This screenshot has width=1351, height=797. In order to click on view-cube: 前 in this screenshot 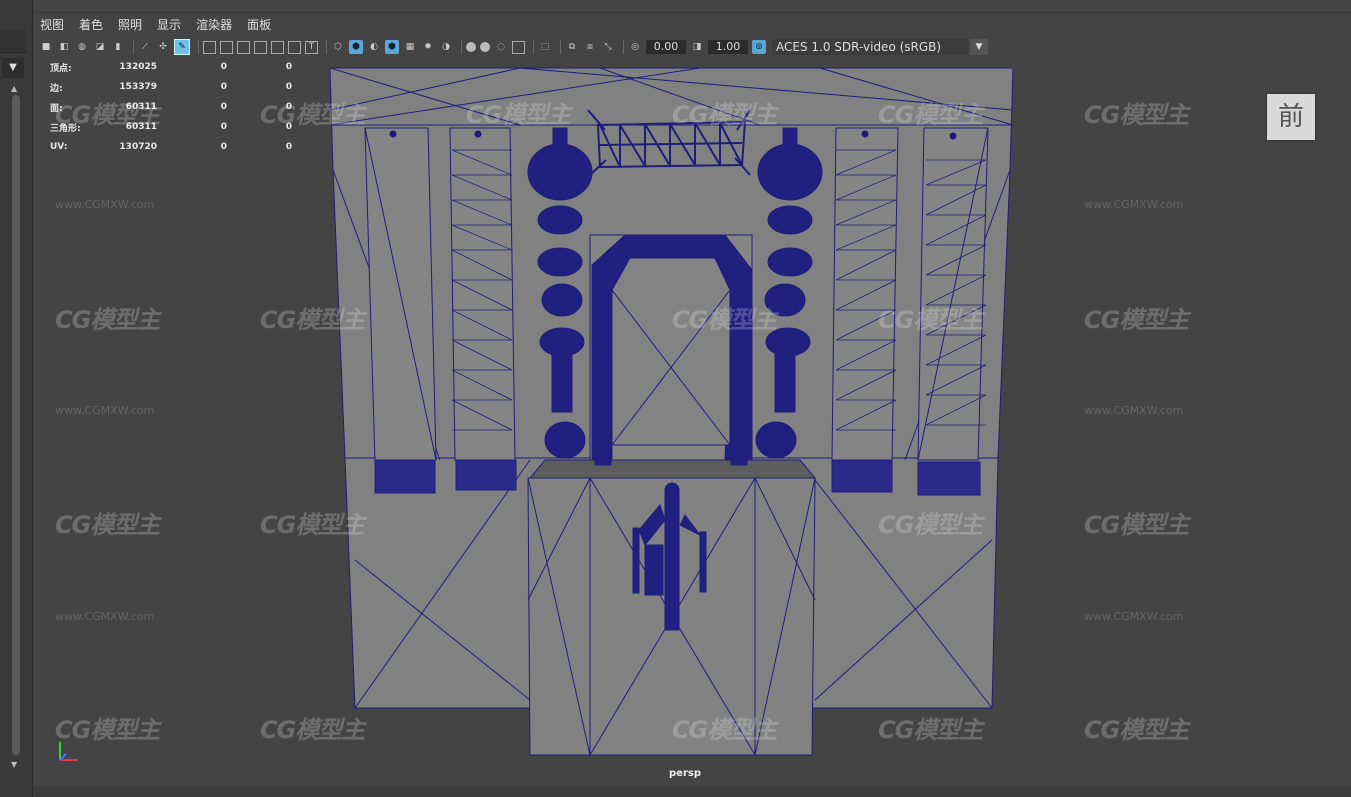, I will do `click(1291, 117)`.